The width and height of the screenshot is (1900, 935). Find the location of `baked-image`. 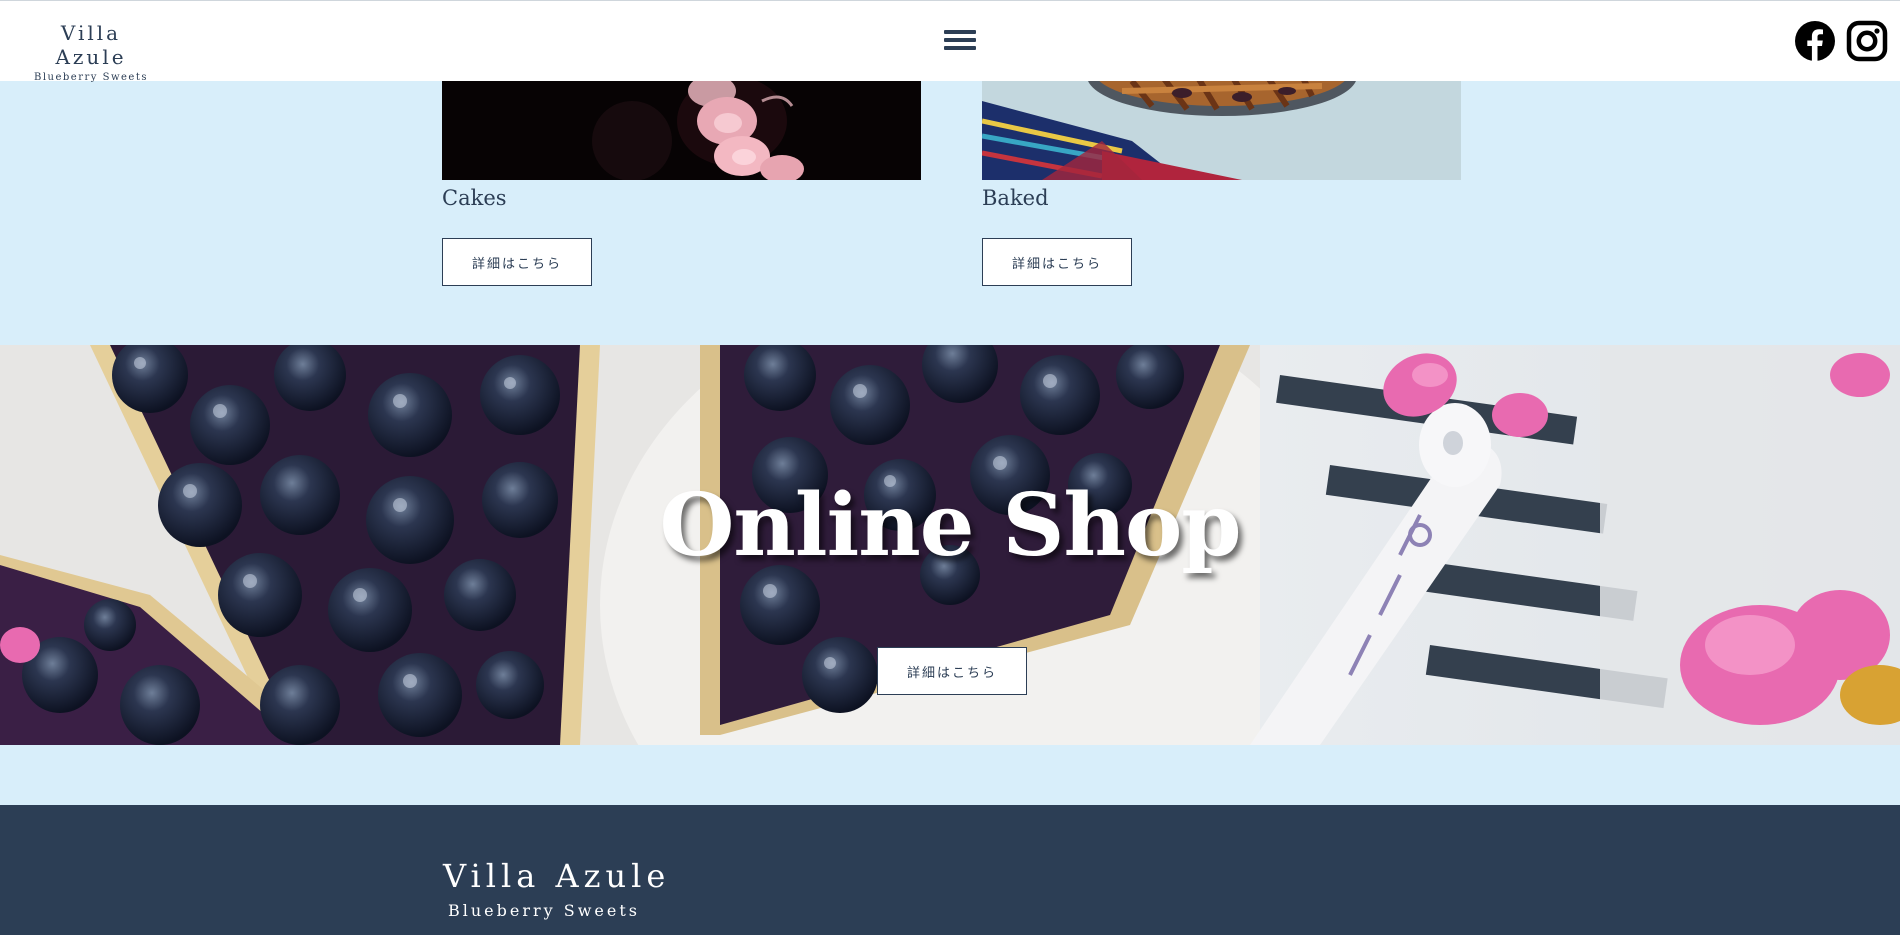

baked-image is located at coordinates (1221, 130).